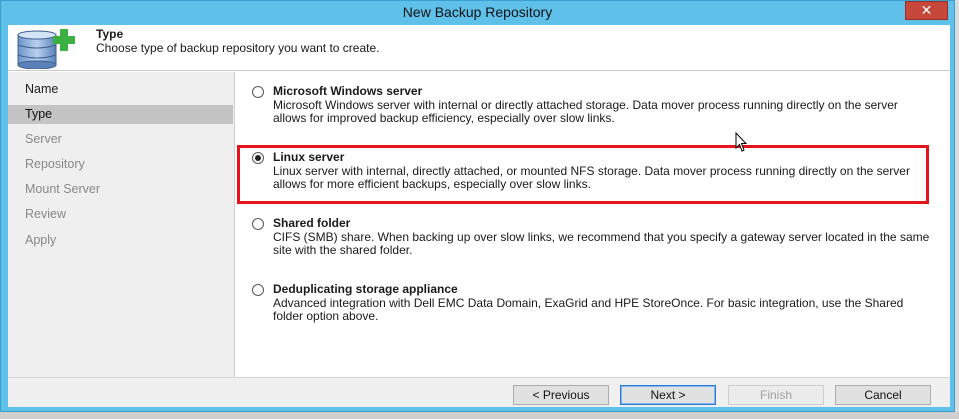  What do you see at coordinates (883, 395) in the screenshot?
I see `cancel-button: Cancel` at bounding box center [883, 395].